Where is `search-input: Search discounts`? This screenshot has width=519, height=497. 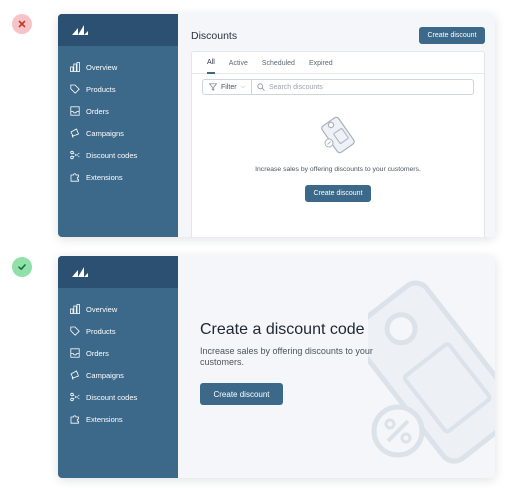
search-input: Search discounts is located at coordinates (363, 87).